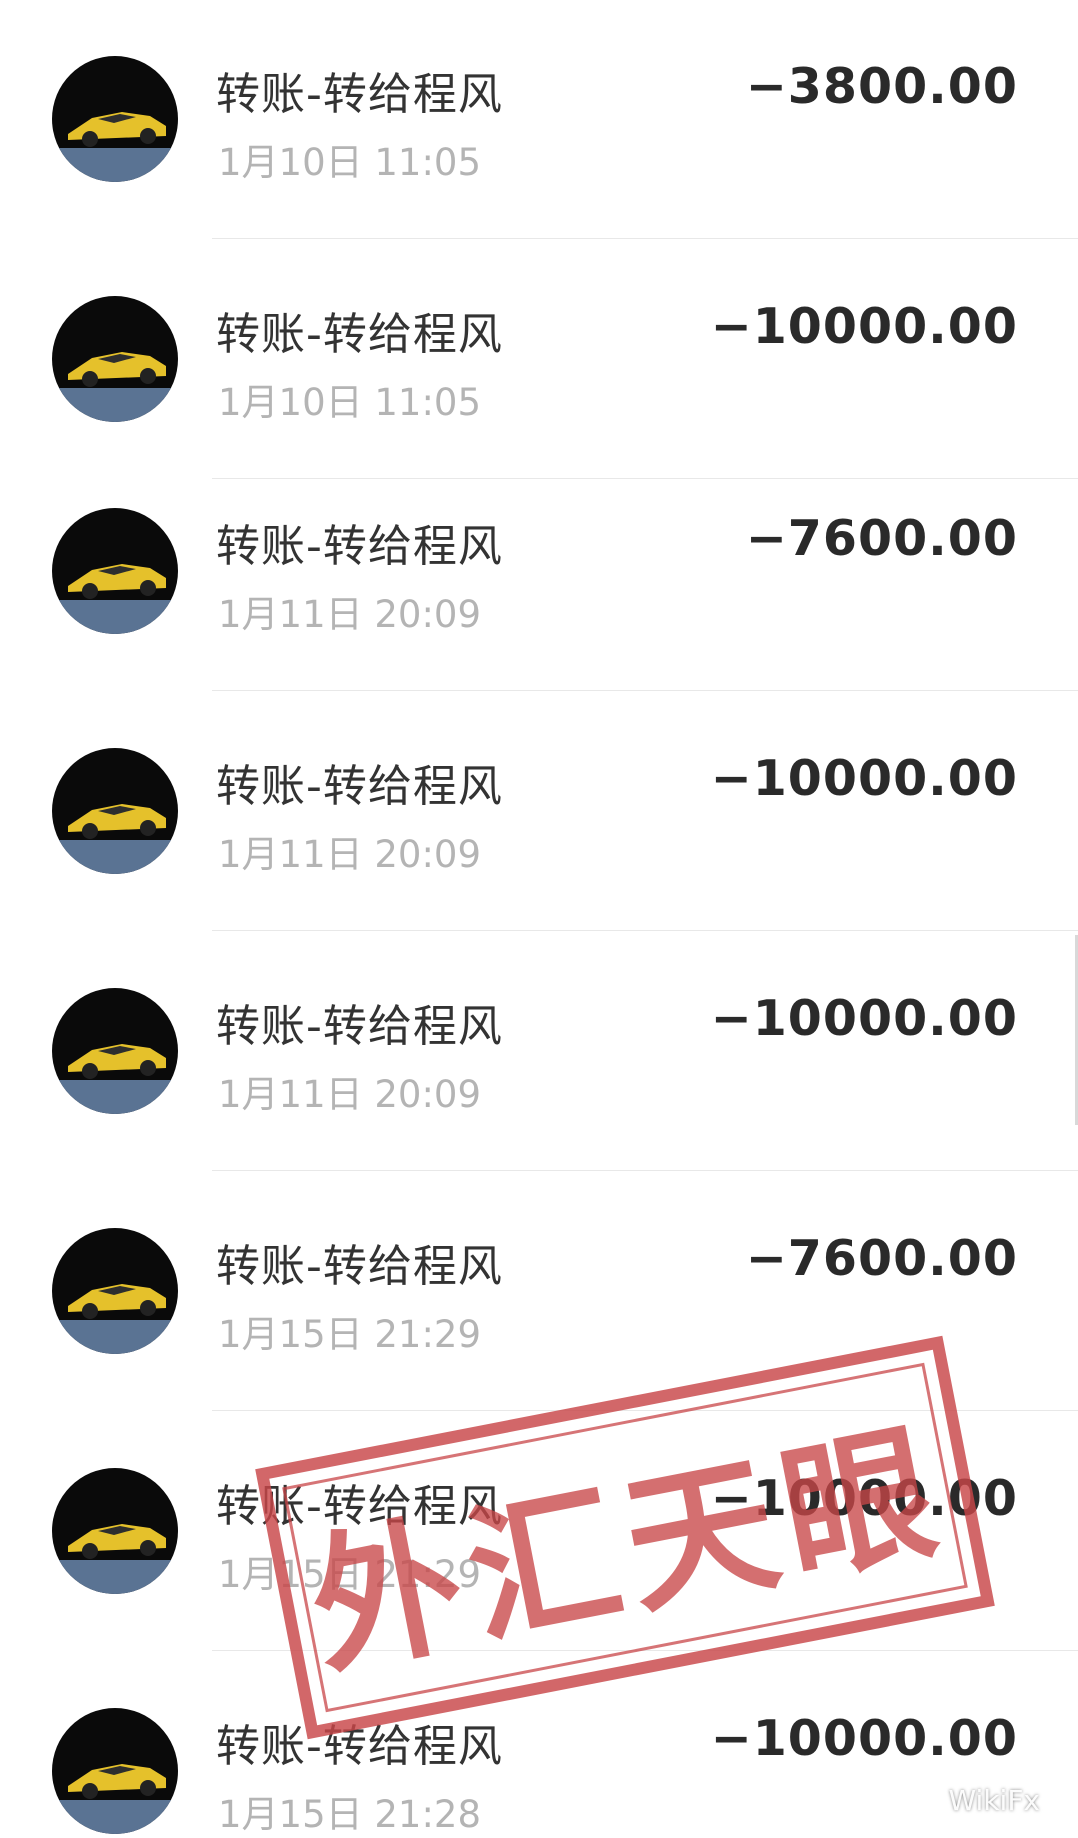  Describe the element at coordinates (922, 1800) in the screenshot. I see `wechat-icon` at that location.